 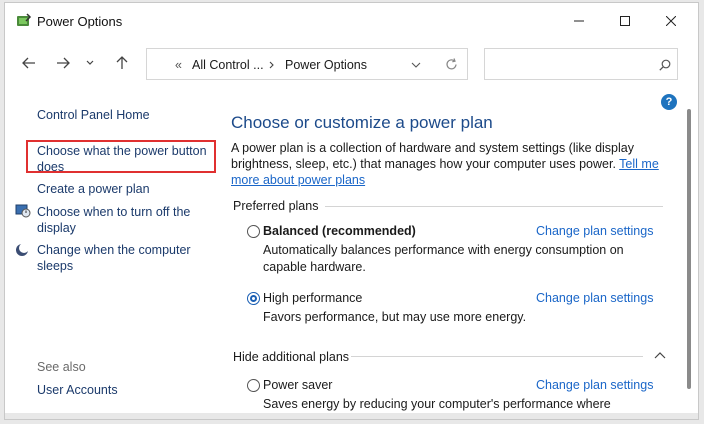 I want to click on search-icon, so click(x=665, y=65).